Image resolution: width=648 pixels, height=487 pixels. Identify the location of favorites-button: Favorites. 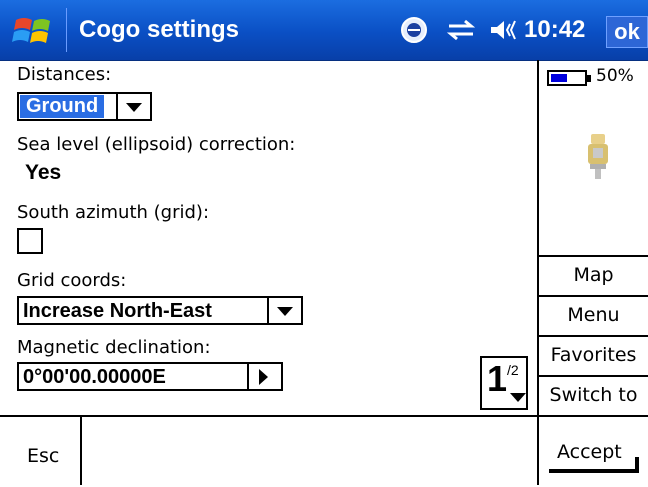
(593, 354).